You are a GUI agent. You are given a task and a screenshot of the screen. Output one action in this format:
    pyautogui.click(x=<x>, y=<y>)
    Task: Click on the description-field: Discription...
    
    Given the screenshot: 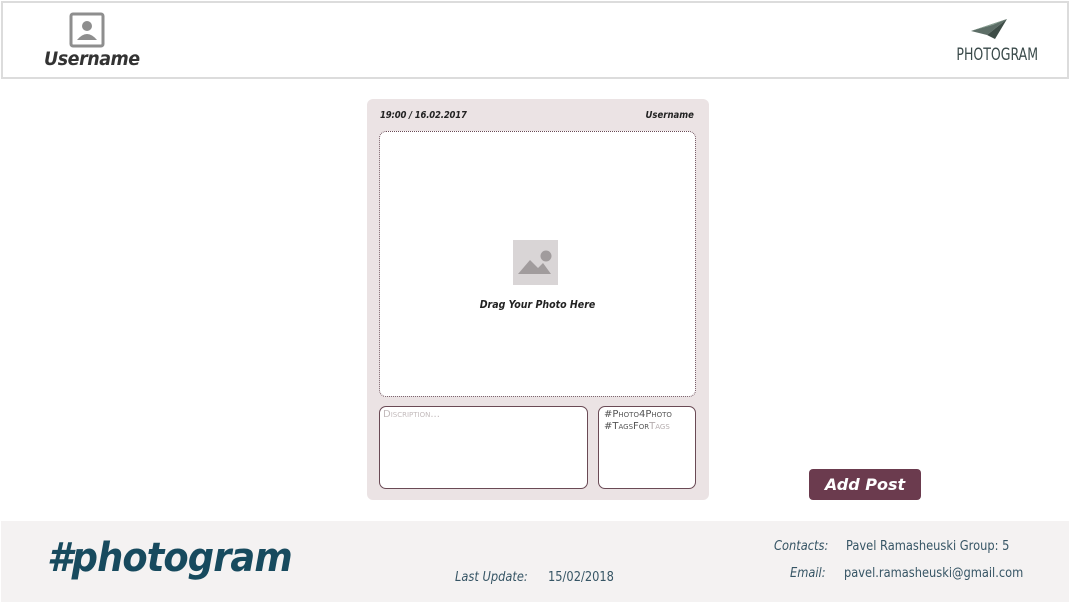 What is the action you would take?
    pyautogui.click(x=483, y=447)
    